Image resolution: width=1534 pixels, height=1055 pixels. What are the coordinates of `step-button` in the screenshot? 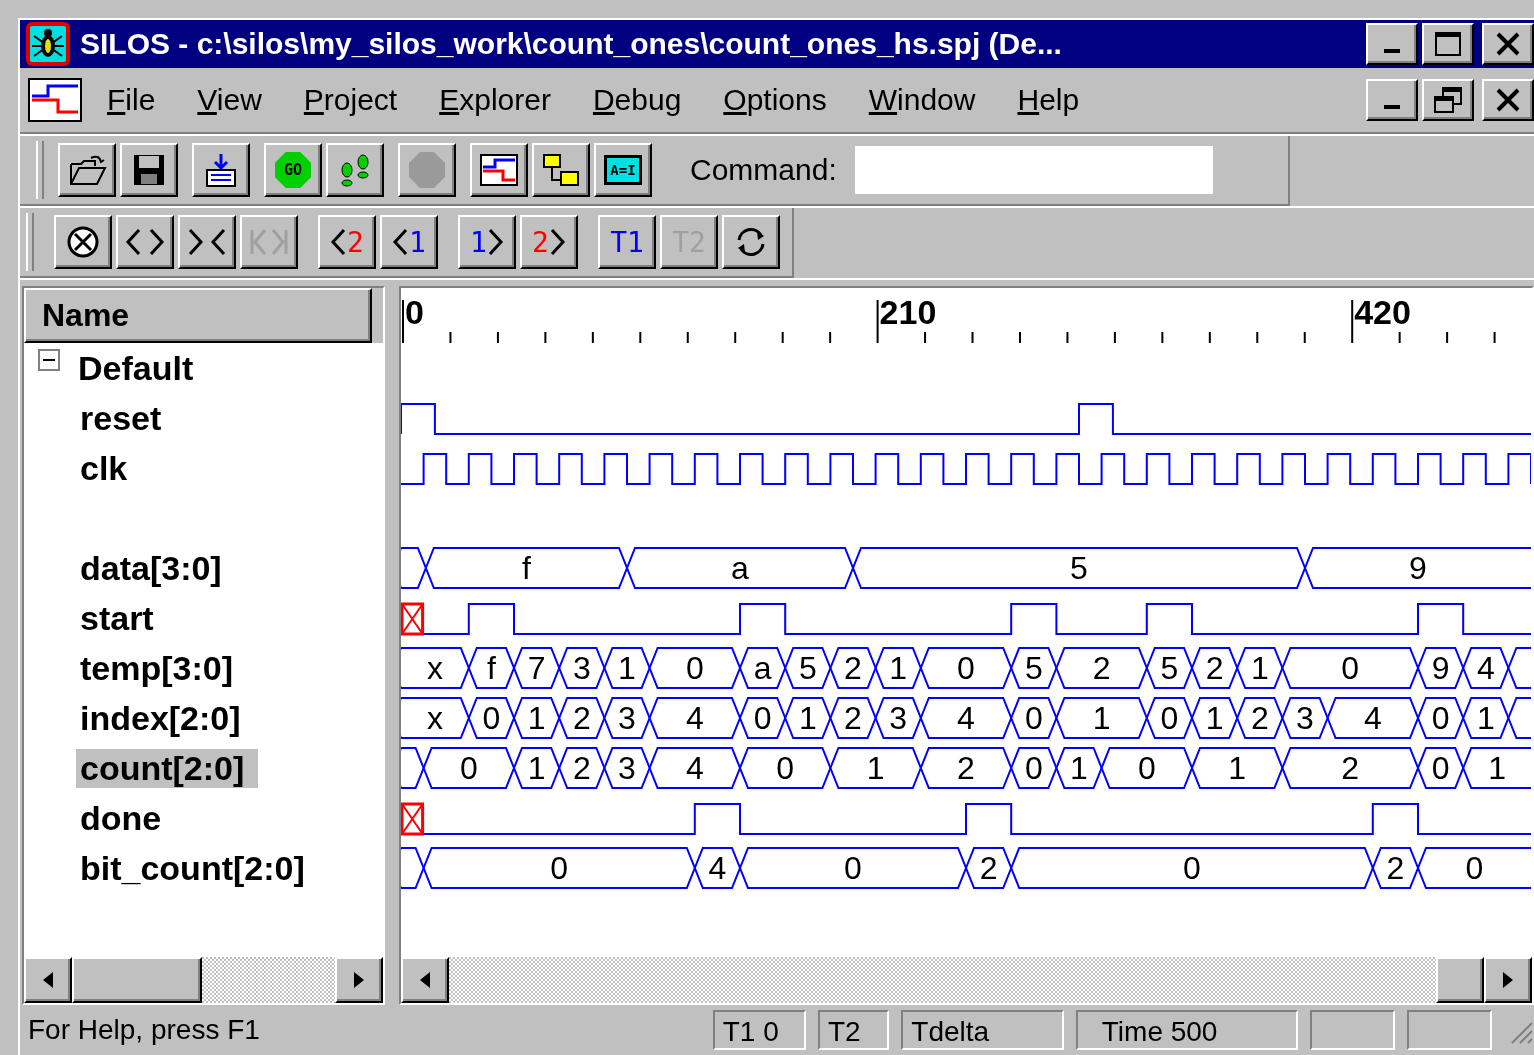 It's located at (355, 170).